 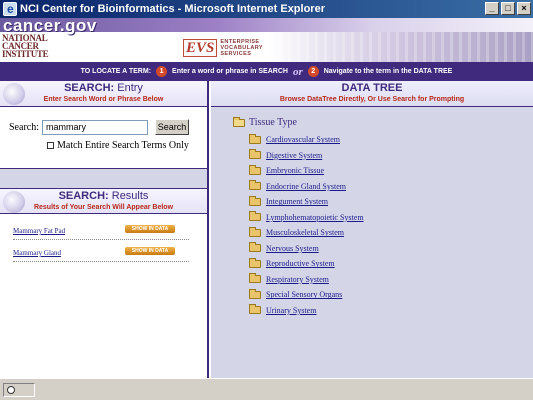 I want to click on ie-icon, so click(x=10, y=9).